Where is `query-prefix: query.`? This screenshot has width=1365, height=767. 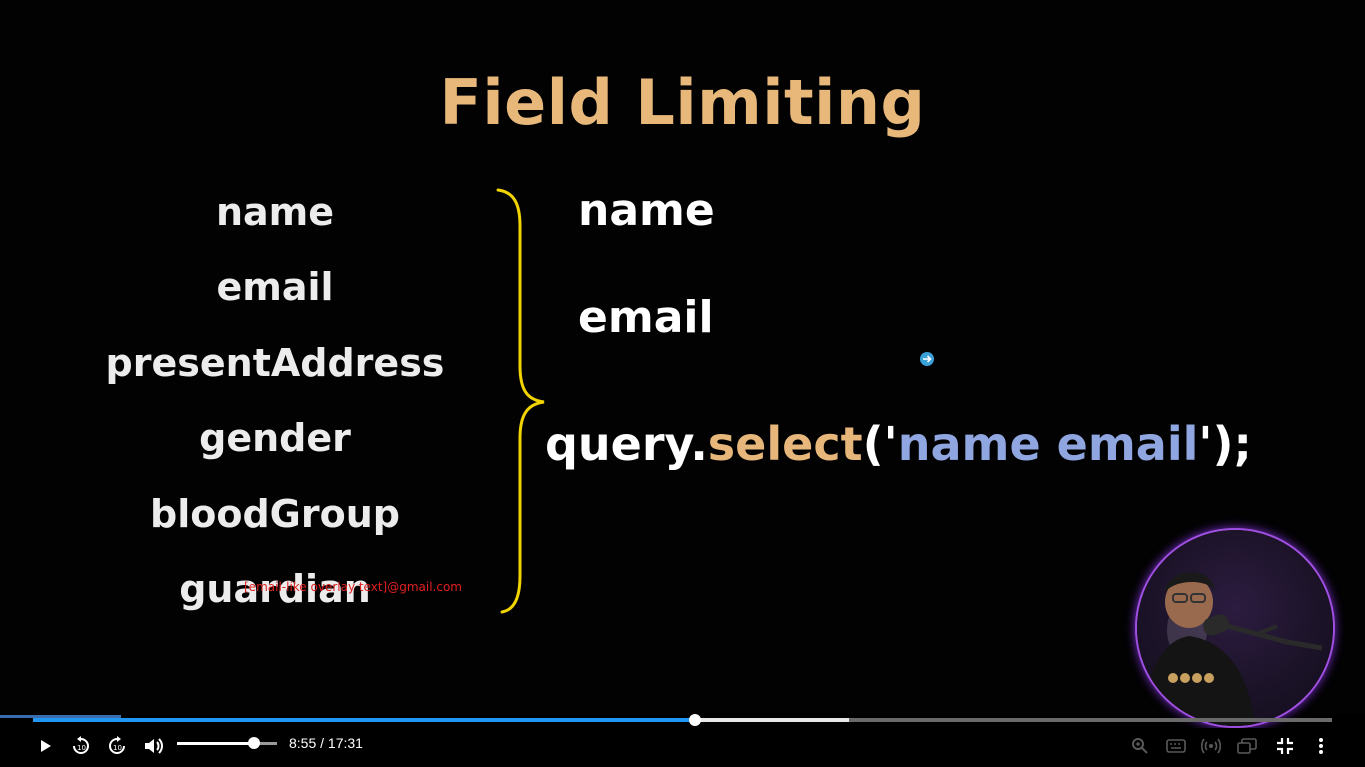
query-prefix: query. is located at coordinates (626, 444).